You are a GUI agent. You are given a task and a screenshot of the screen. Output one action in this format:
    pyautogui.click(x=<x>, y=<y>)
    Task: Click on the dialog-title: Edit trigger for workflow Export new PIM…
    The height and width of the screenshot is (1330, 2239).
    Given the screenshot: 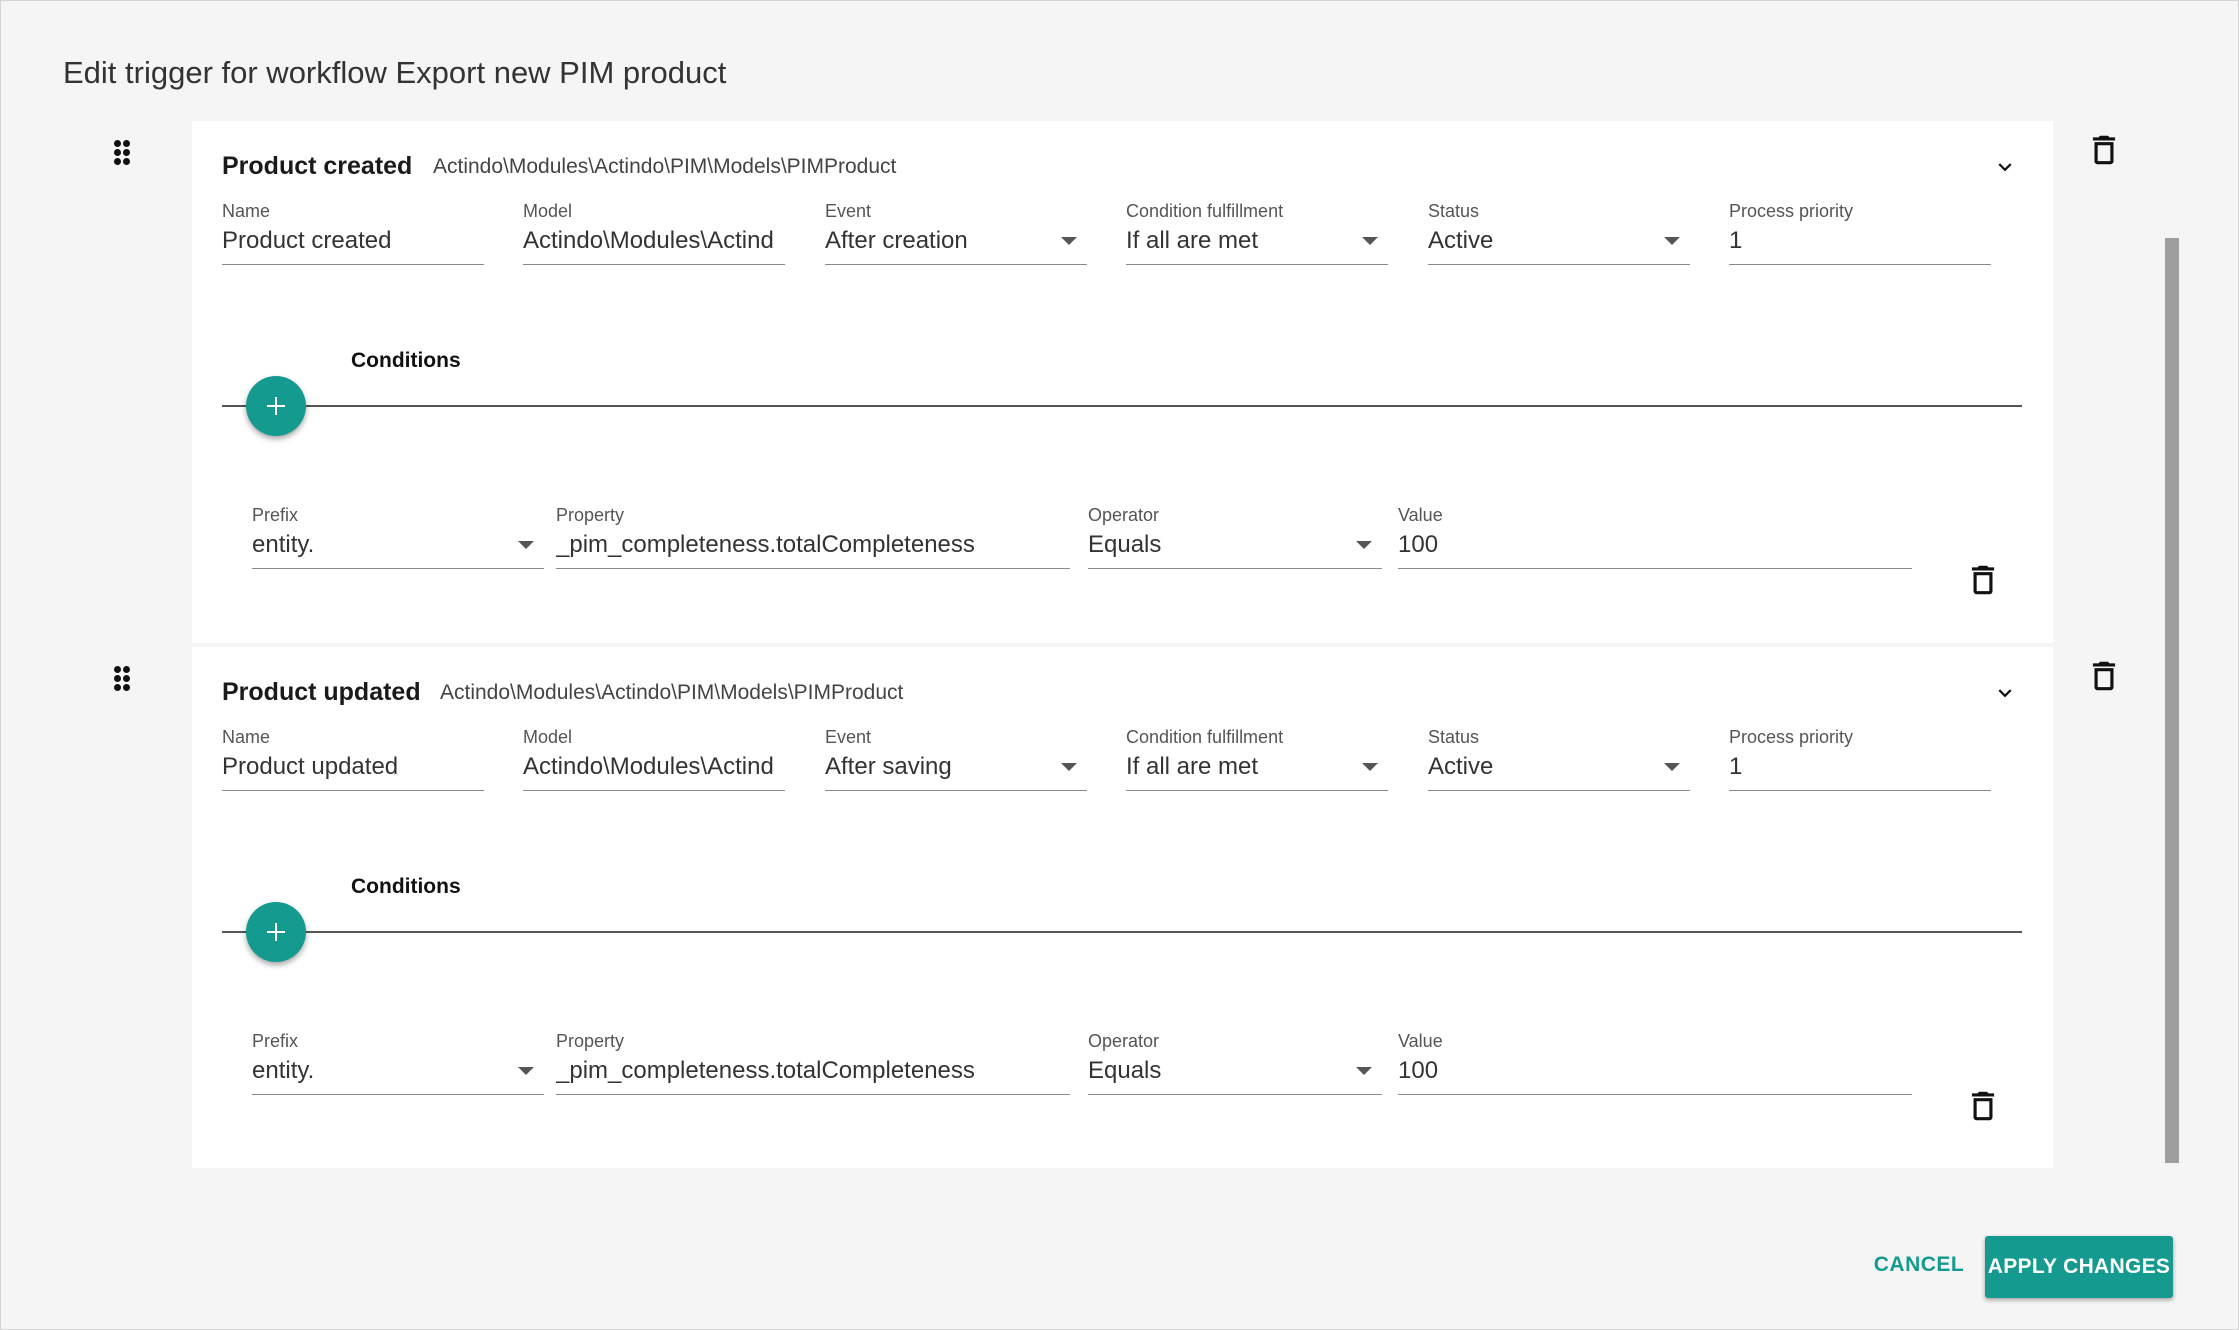 What is the action you would take?
    pyautogui.click(x=395, y=72)
    